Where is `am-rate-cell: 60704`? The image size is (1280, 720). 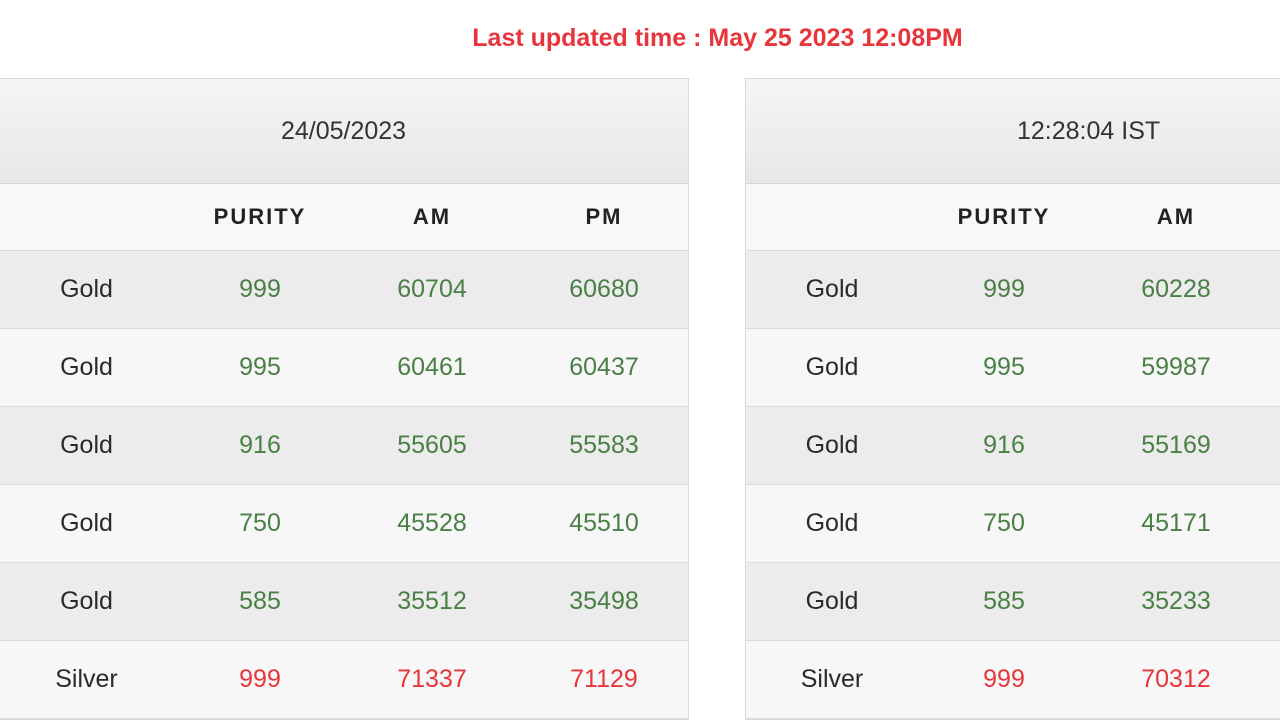
am-rate-cell: 60704 is located at coordinates (432, 289).